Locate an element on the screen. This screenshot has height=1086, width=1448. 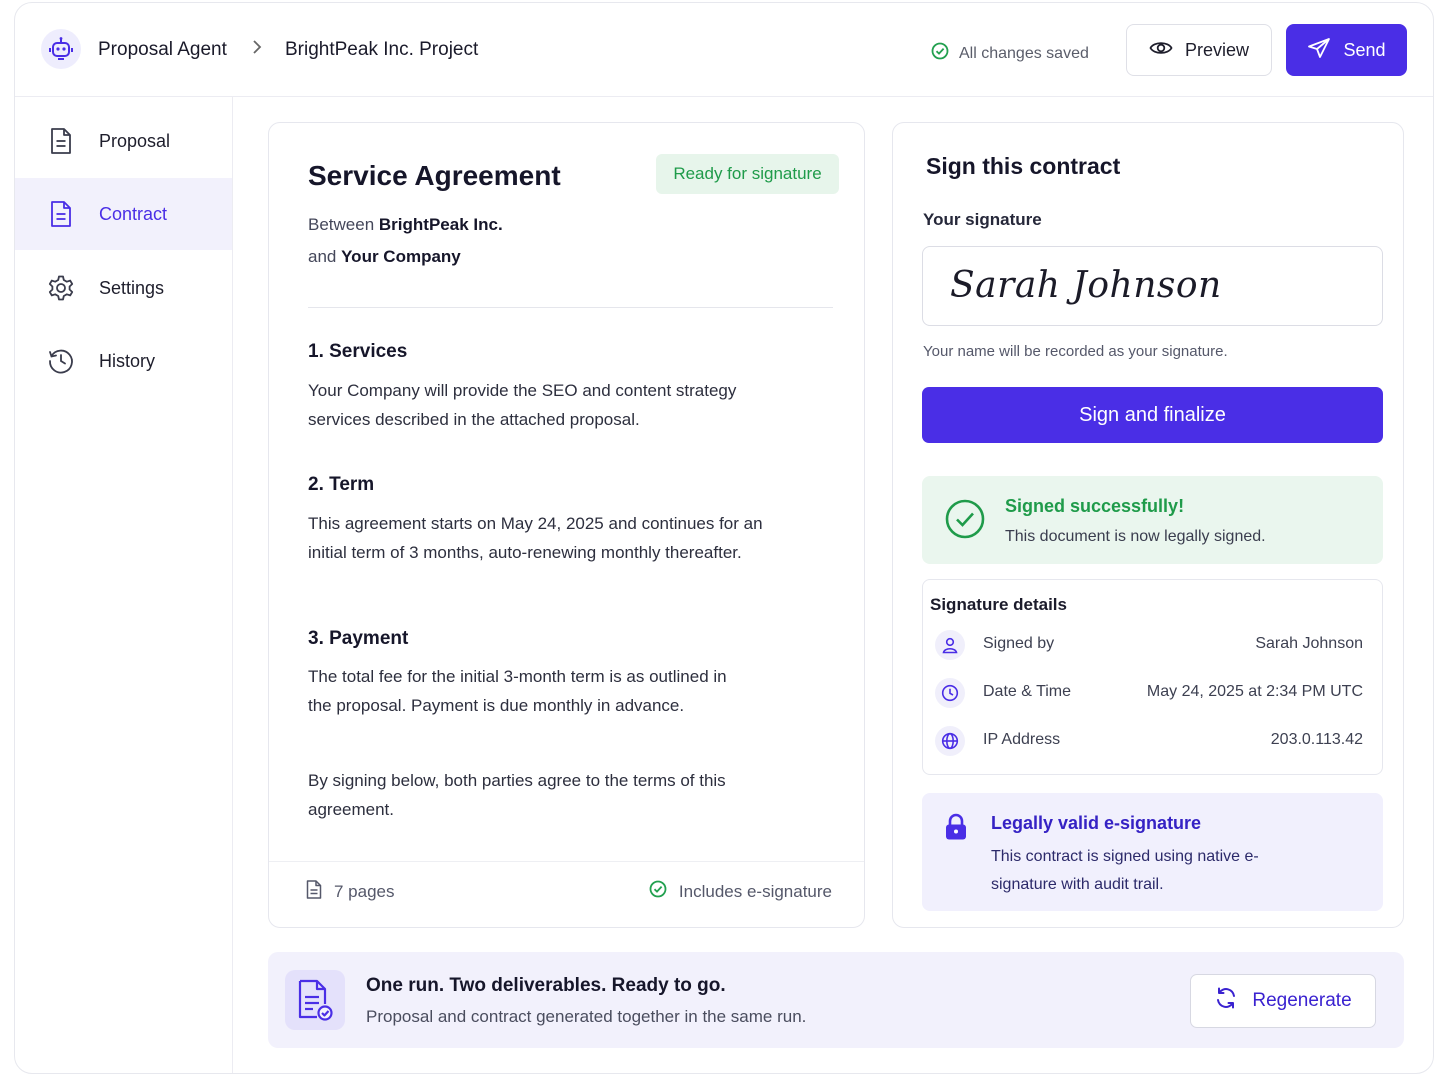
section-heading: 1. Services is located at coordinates (358, 351).